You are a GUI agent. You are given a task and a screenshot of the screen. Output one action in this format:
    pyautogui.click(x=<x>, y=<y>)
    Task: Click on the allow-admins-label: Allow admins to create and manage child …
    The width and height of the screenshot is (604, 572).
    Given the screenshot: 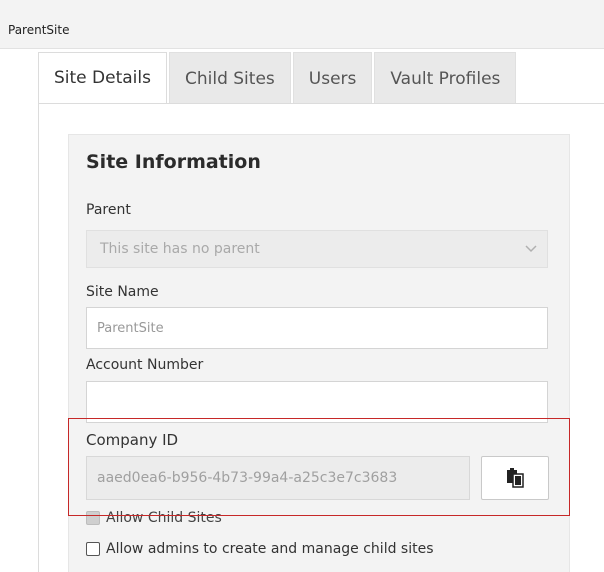 What is the action you would take?
    pyautogui.click(x=270, y=549)
    